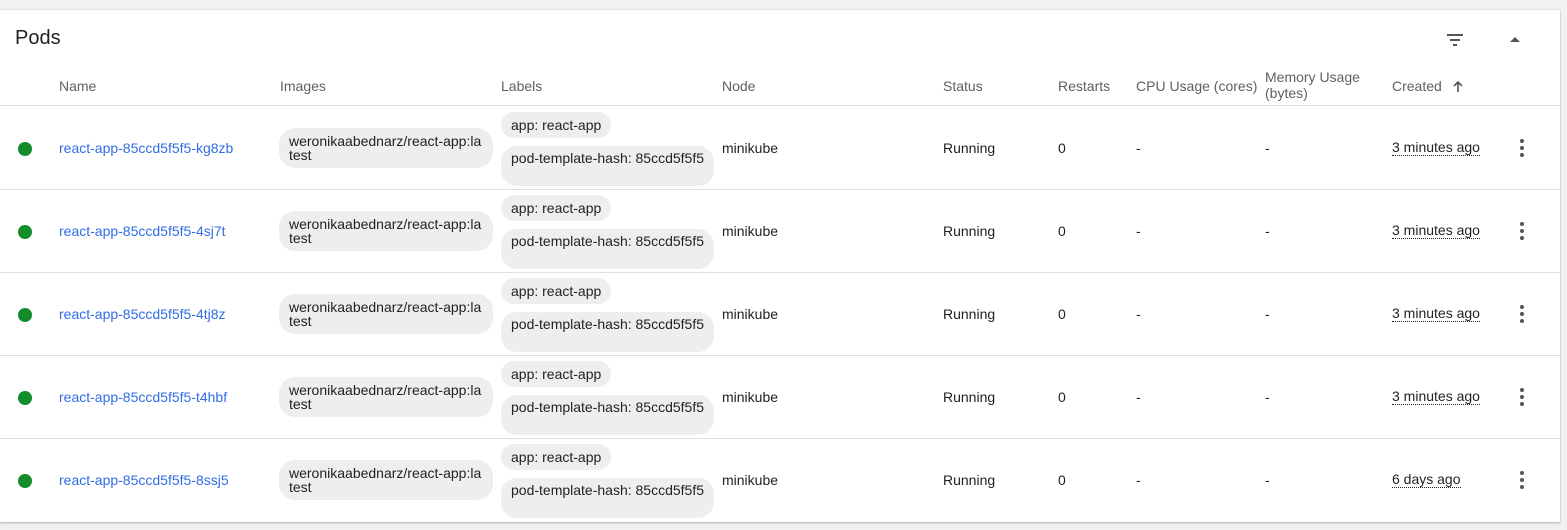 This screenshot has height=530, width=1567. Describe the element at coordinates (146, 148) in the screenshot. I see `pod-name-link: react-app-85ccd5f5f5-kg8zb` at that location.